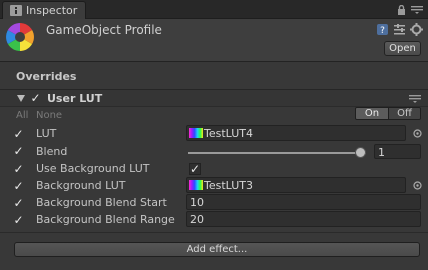 This screenshot has width=428, height=270. Describe the element at coordinates (197, 219) in the screenshot. I see `bg-blend-range-value: 20` at that location.